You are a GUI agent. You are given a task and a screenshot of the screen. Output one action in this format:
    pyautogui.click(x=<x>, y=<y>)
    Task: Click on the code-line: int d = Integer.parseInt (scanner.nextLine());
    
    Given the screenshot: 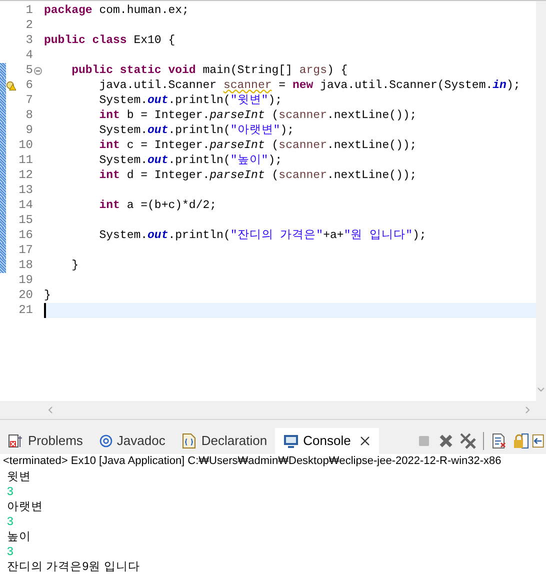 What is the action you would take?
    pyautogui.click(x=257, y=175)
    